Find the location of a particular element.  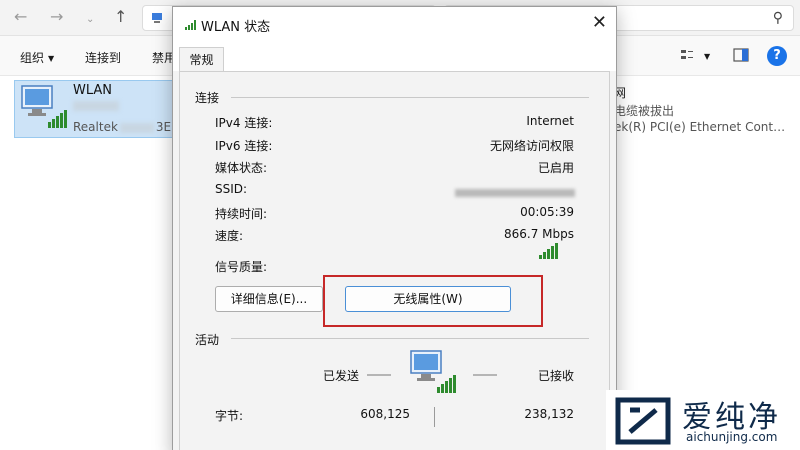

watermark-logo-icon is located at coordinates (643, 421).